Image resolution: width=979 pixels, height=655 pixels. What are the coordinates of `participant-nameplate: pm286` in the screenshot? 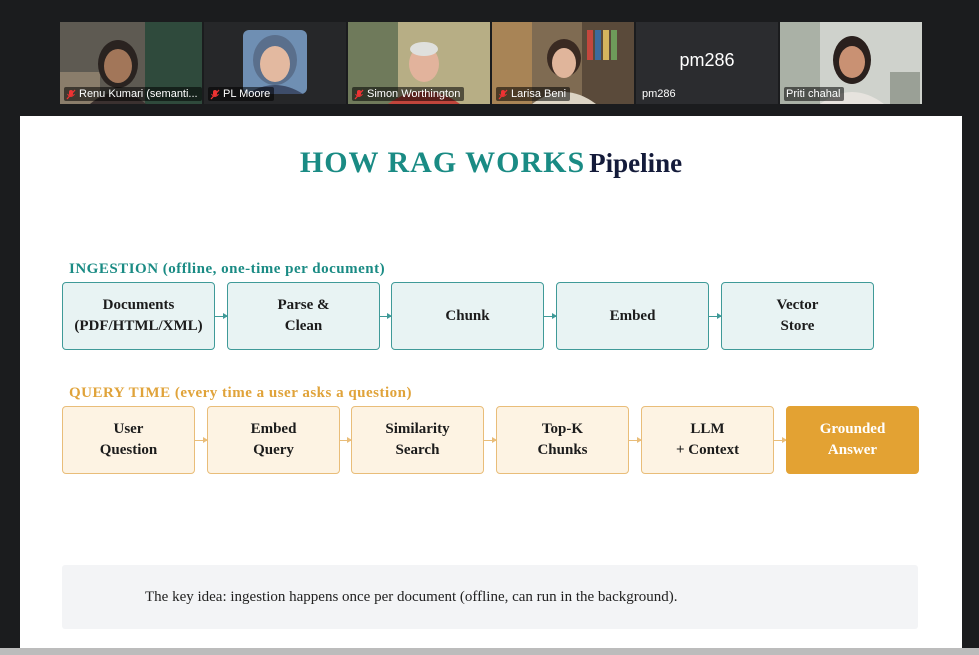 It's located at (660, 94).